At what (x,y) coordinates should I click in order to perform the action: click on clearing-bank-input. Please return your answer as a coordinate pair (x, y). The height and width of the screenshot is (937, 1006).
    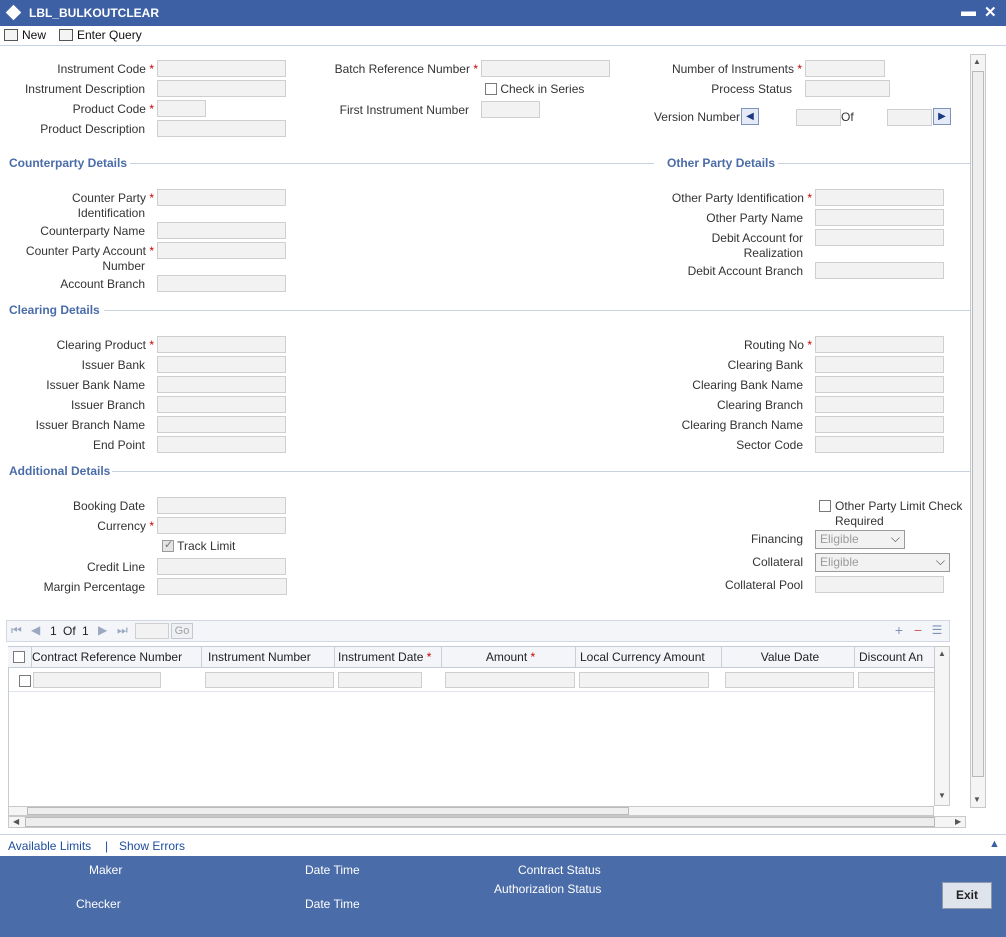
    Looking at the image, I should click on (879, 364).